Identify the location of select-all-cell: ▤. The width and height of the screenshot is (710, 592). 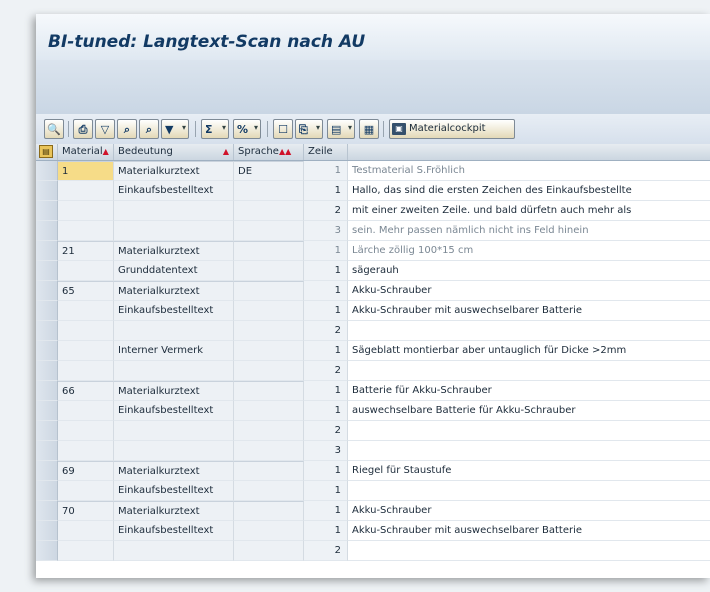
(47, 152).